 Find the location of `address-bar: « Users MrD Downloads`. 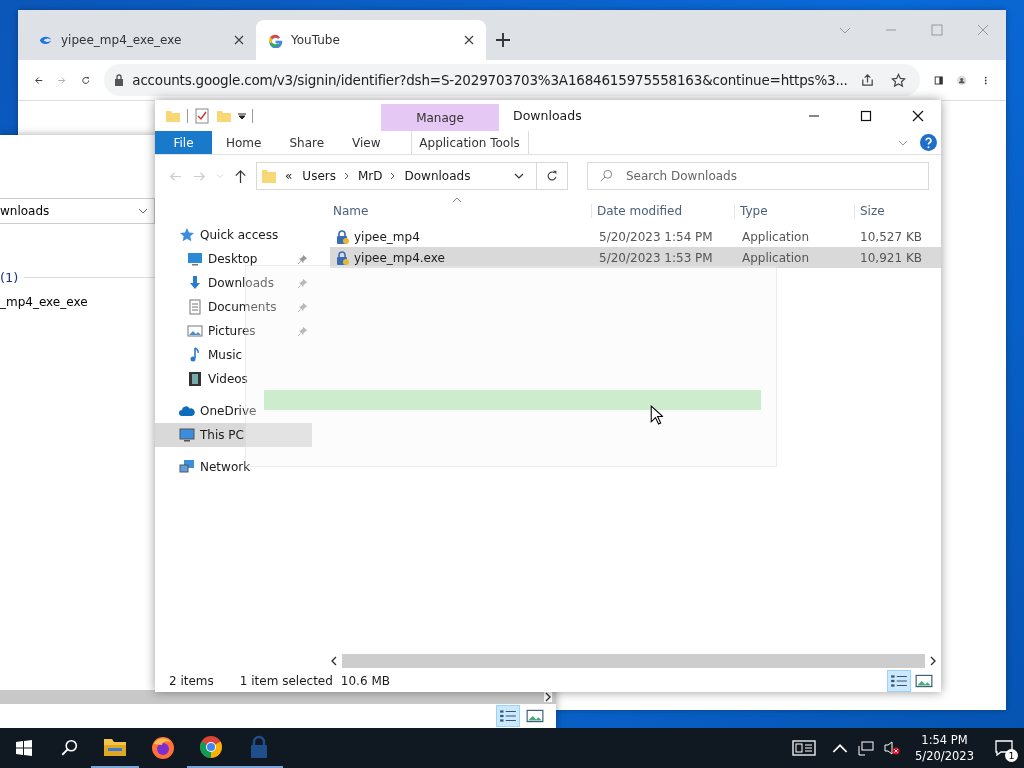

address-bar: « Users MrD Downloads is located at coordinates (412, 176).